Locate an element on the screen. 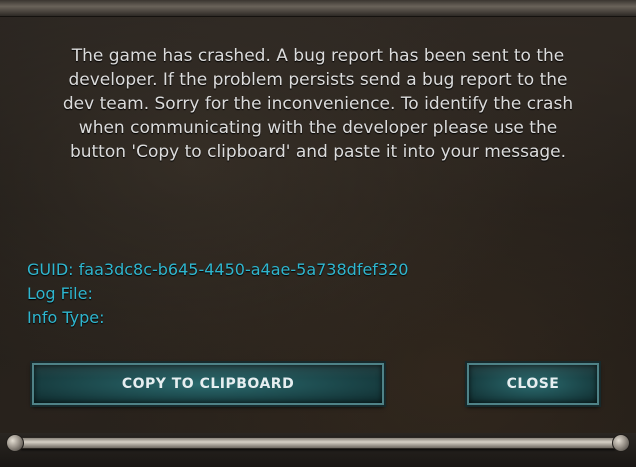 The width and height of the screenshot is (636, 467). close-button: CLOSE is located at coordinates (533, 384).